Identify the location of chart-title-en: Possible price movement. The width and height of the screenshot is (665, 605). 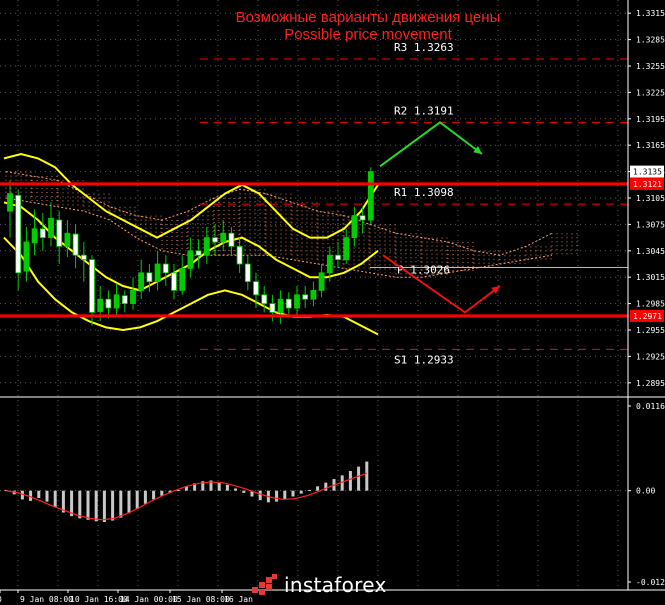
(368, 34).